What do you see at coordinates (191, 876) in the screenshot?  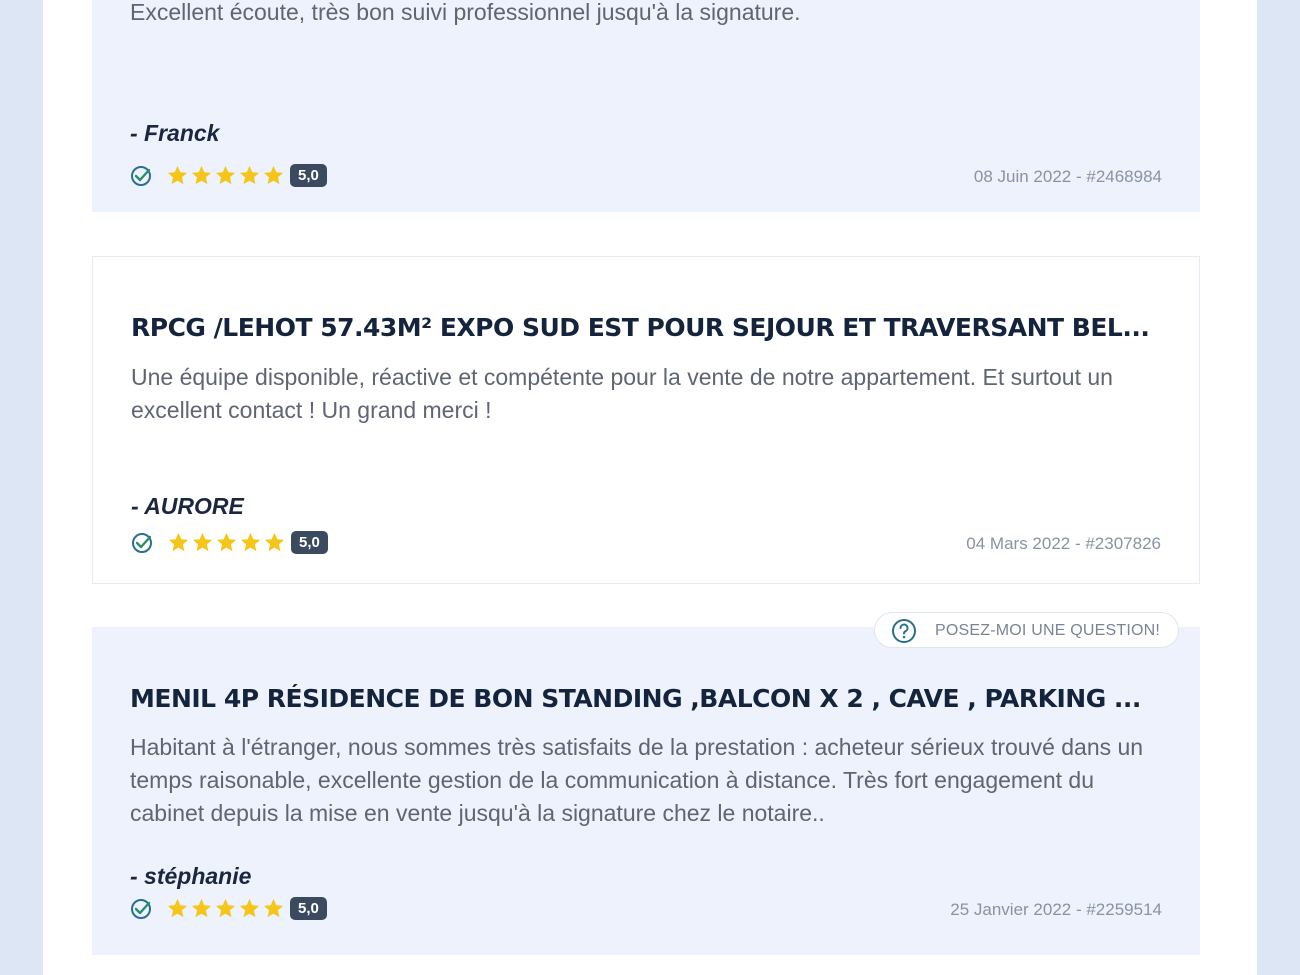 I see `review-author: - stéphanie` at bounding box center [191, 876].